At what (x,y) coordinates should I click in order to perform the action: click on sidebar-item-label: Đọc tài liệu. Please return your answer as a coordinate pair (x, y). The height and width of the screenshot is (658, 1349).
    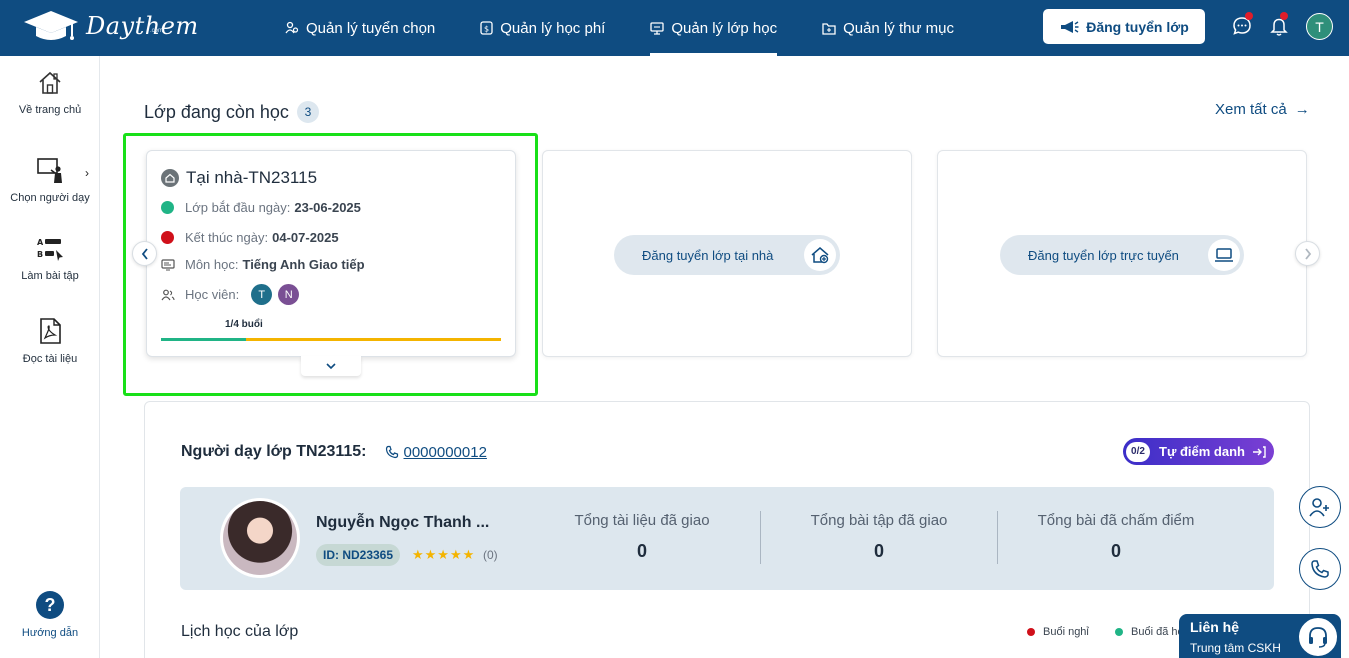
    Looking at the image, I should click on (50, 359).